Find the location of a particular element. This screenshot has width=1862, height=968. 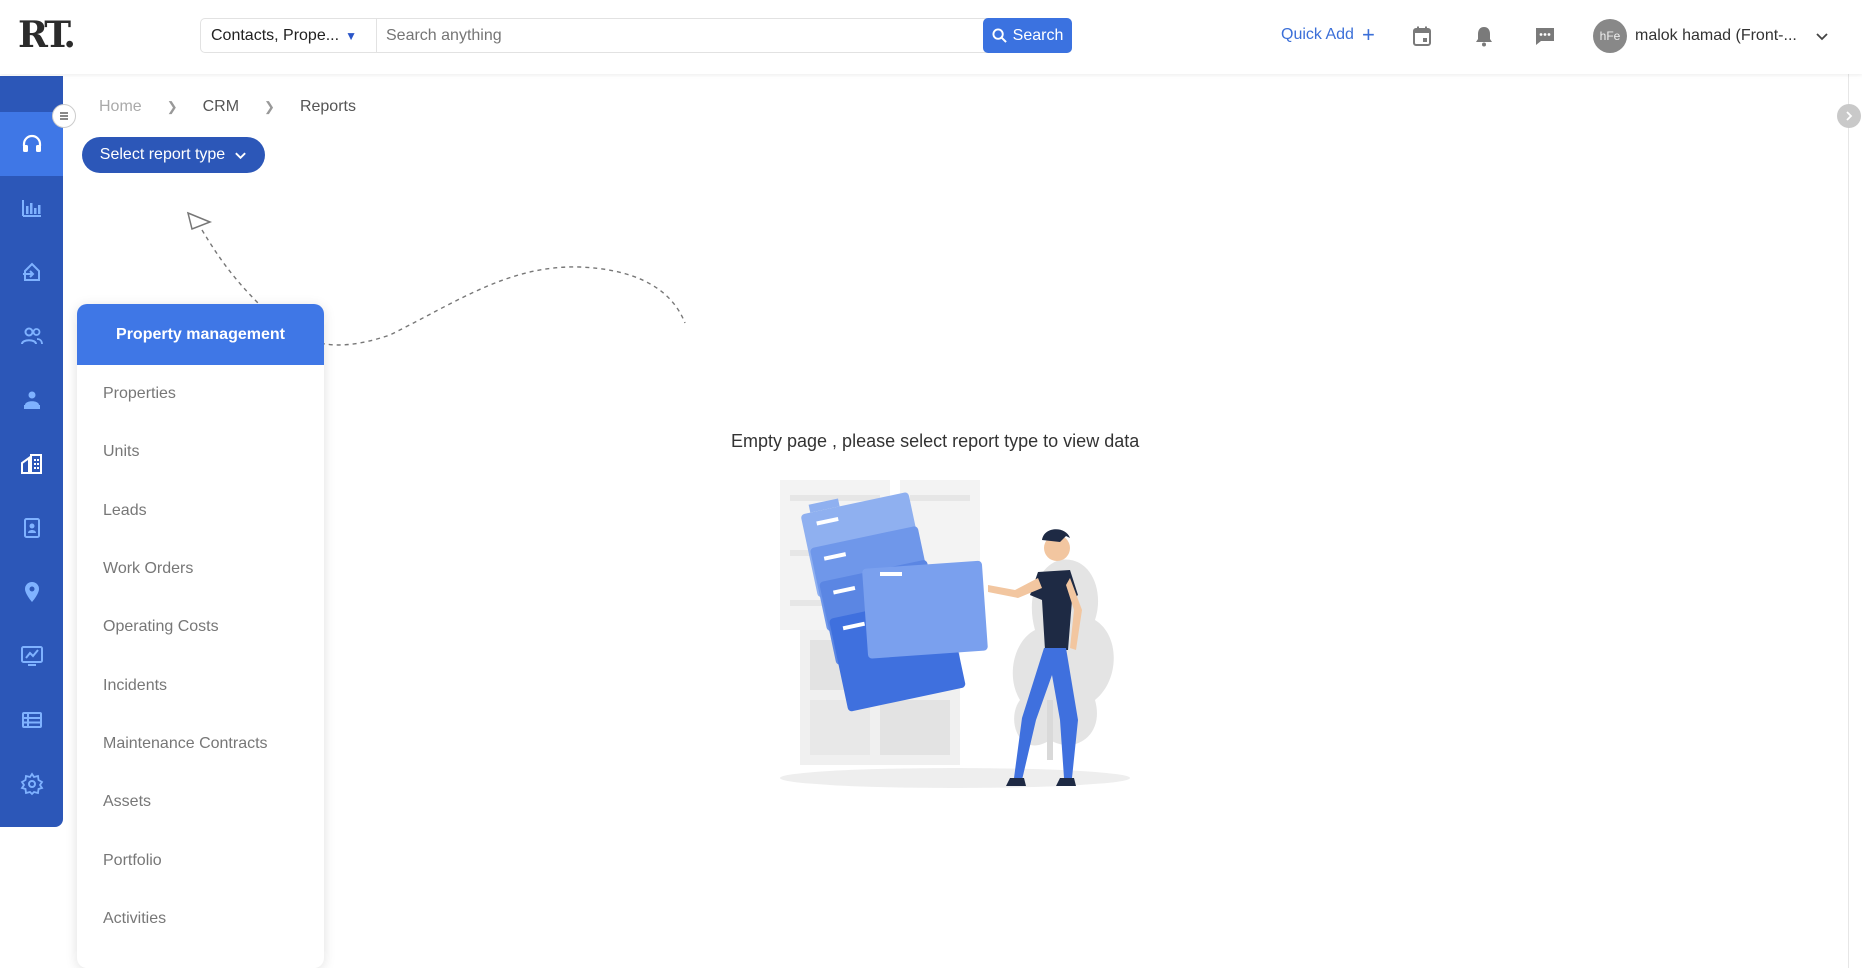

search-button: Search is located at coordinates (1027, 35).